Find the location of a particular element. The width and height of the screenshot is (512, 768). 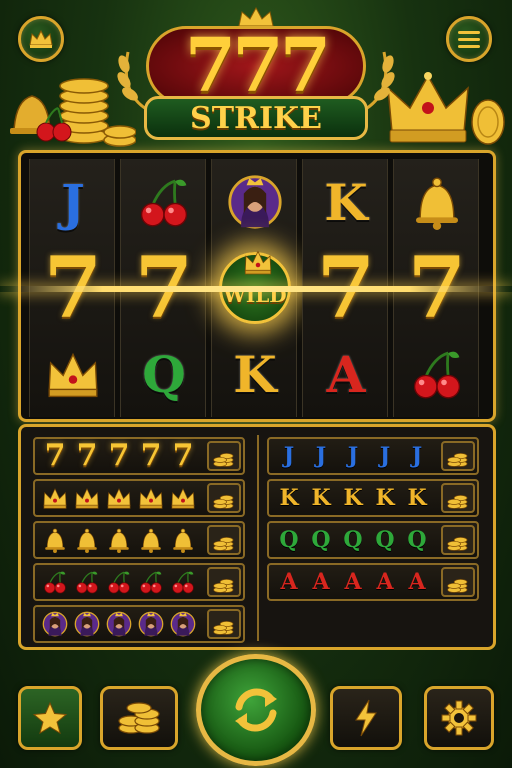

spin-button is located at coordinates (256, 710).